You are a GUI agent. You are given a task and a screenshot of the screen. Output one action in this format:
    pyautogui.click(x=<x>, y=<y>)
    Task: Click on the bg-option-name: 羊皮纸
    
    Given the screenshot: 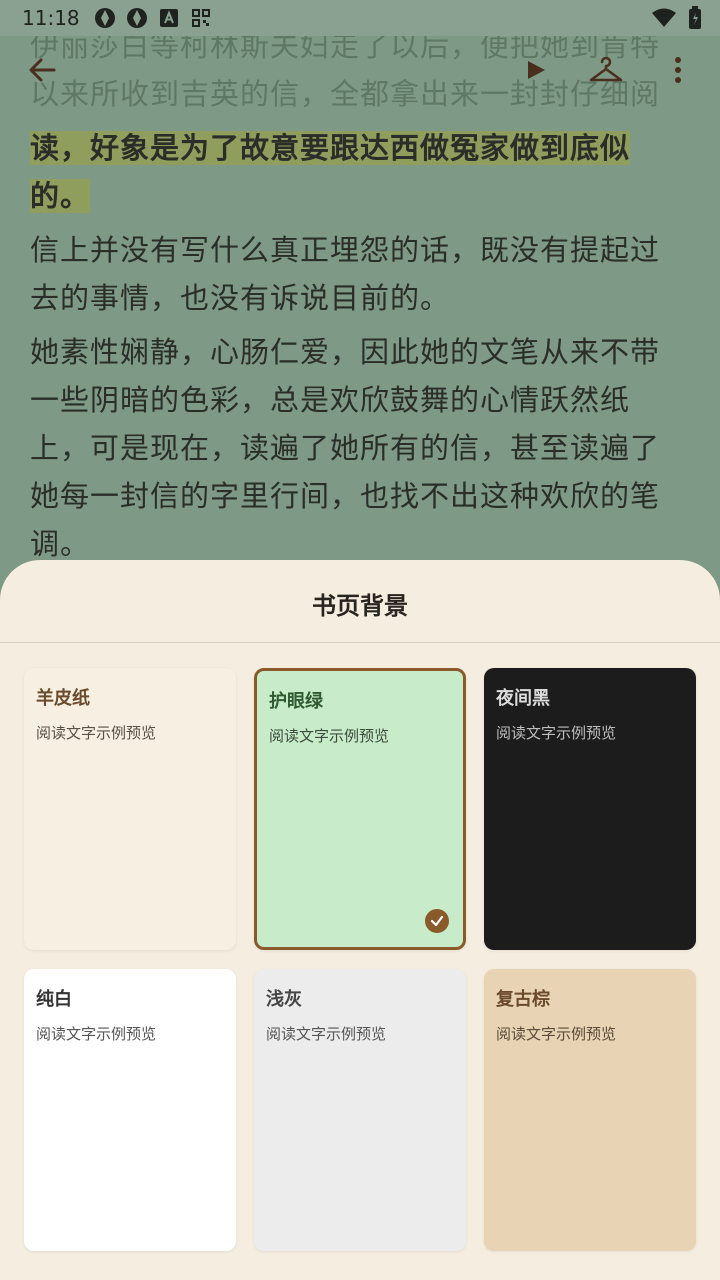 What is the action you would take?
    pyautogui.click(x=63, y=698)
    